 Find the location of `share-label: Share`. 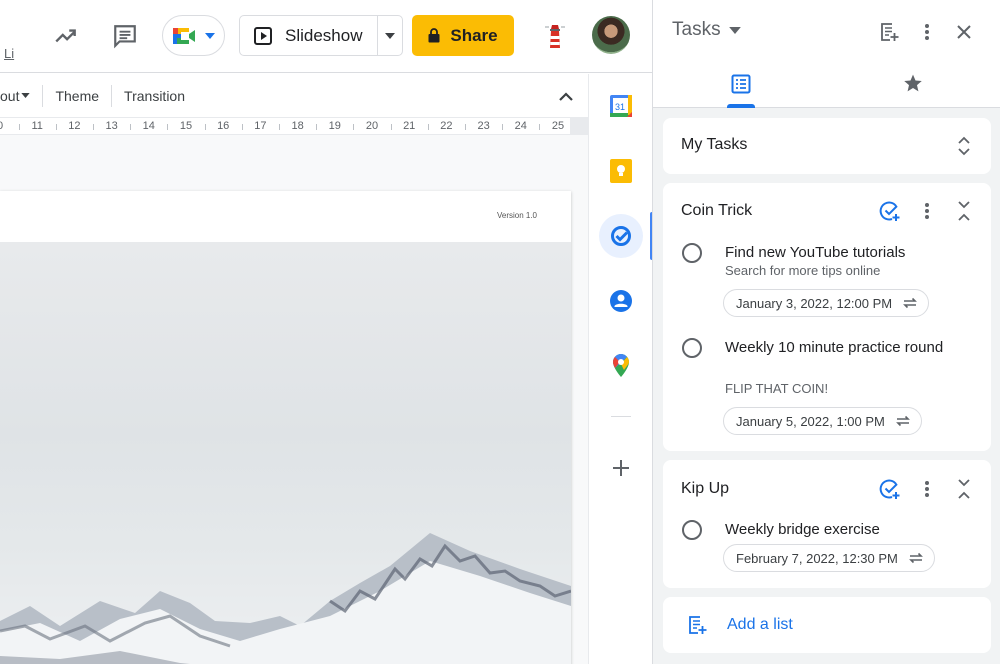

share-label: Share is located at coordinates (474, 35).